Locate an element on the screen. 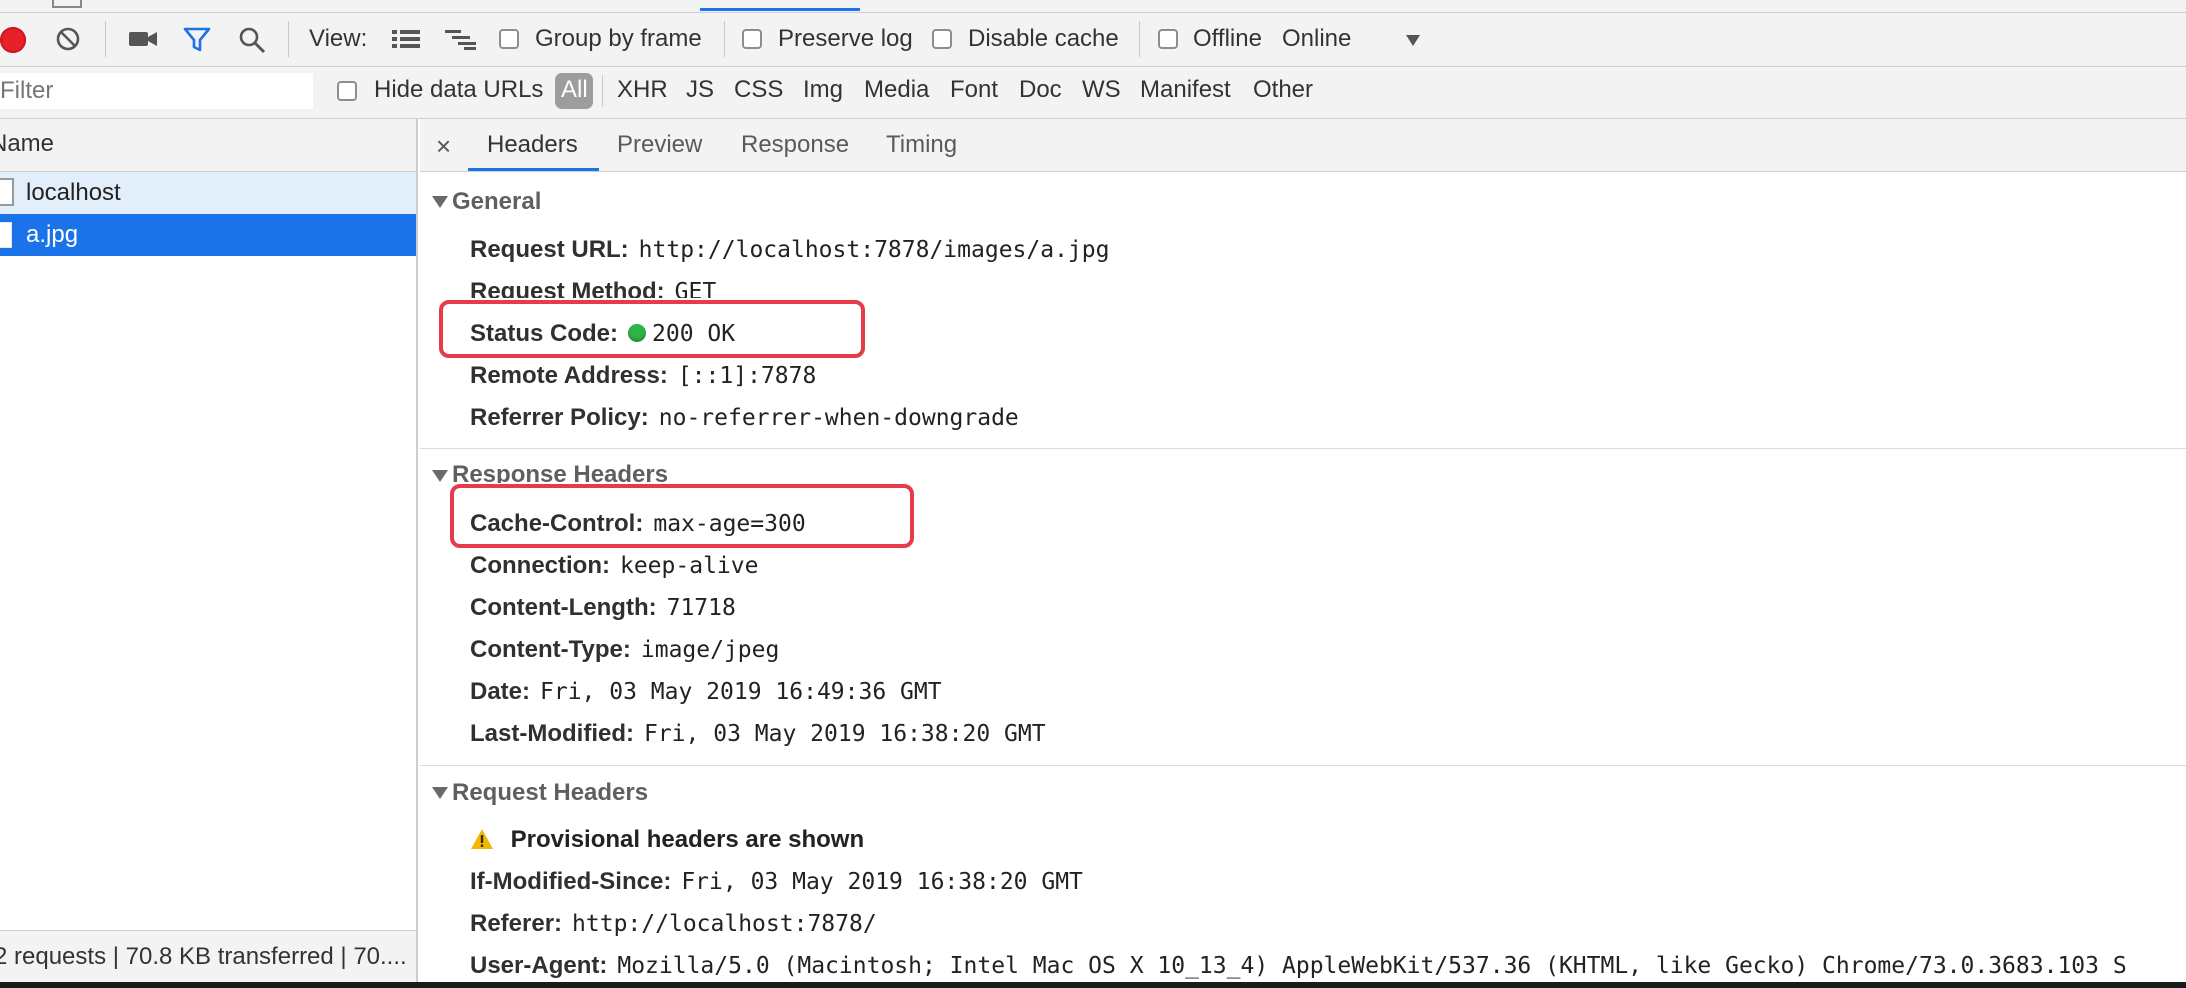 The width and height of the screenshot is (2186, 988). waterfall-icon is located at coordinates (461, 39).